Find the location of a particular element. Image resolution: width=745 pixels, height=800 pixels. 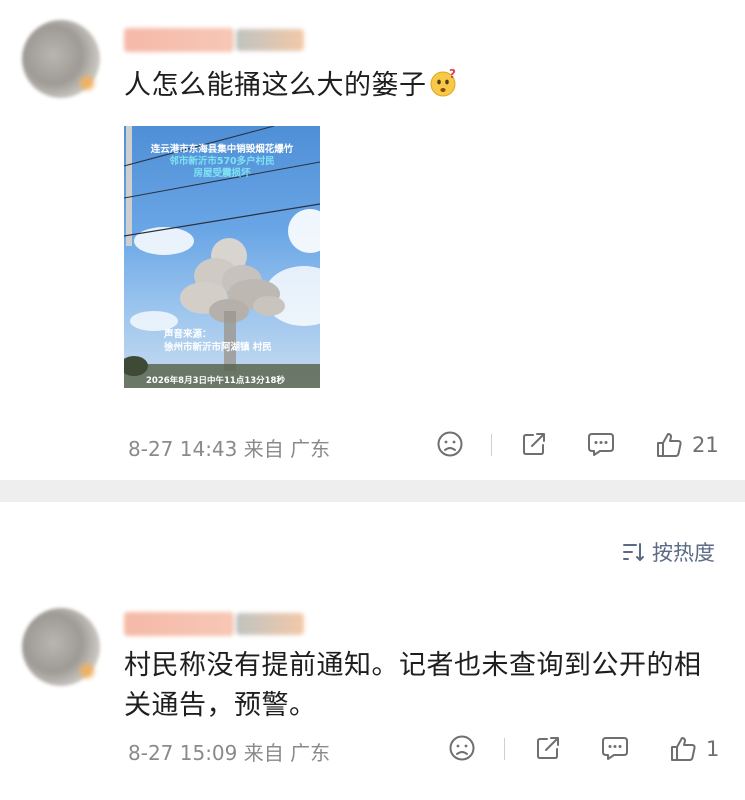

action-bar: 21 is located at coordinates (372, 445).